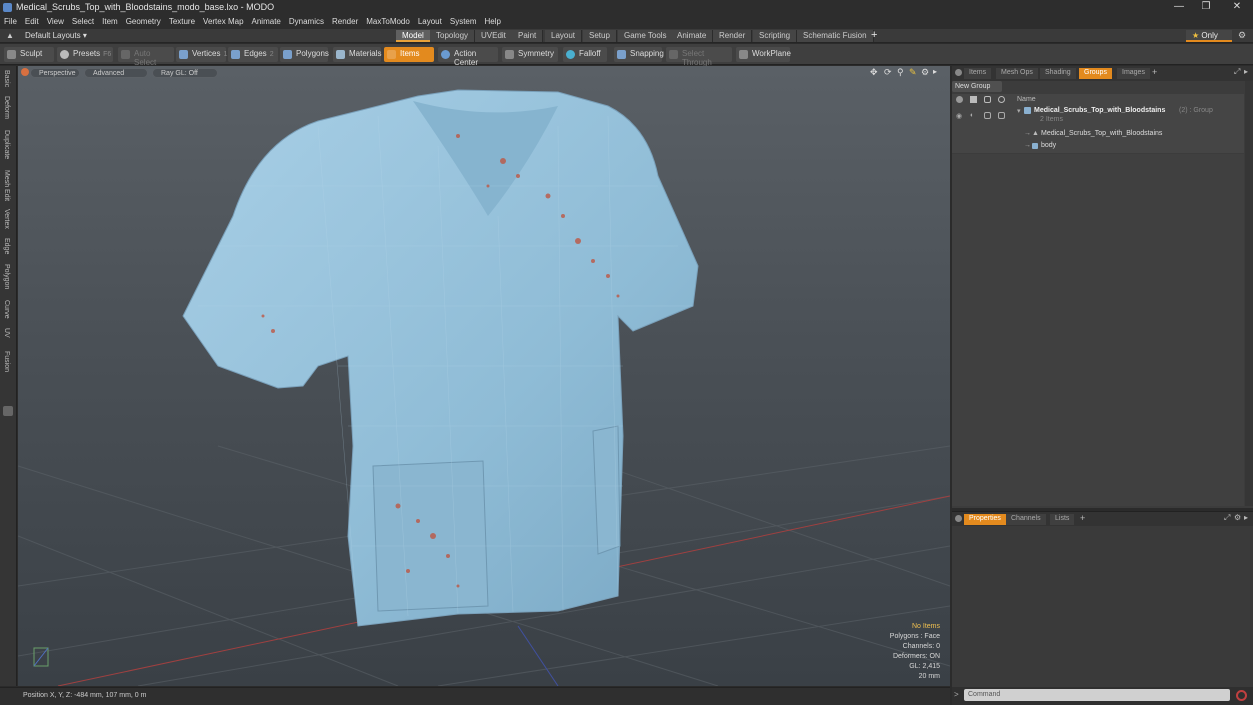 The width and height of the screenshot is (1253, 705). I want to click on sculpt-button: Sculpt, so click(29, 54).